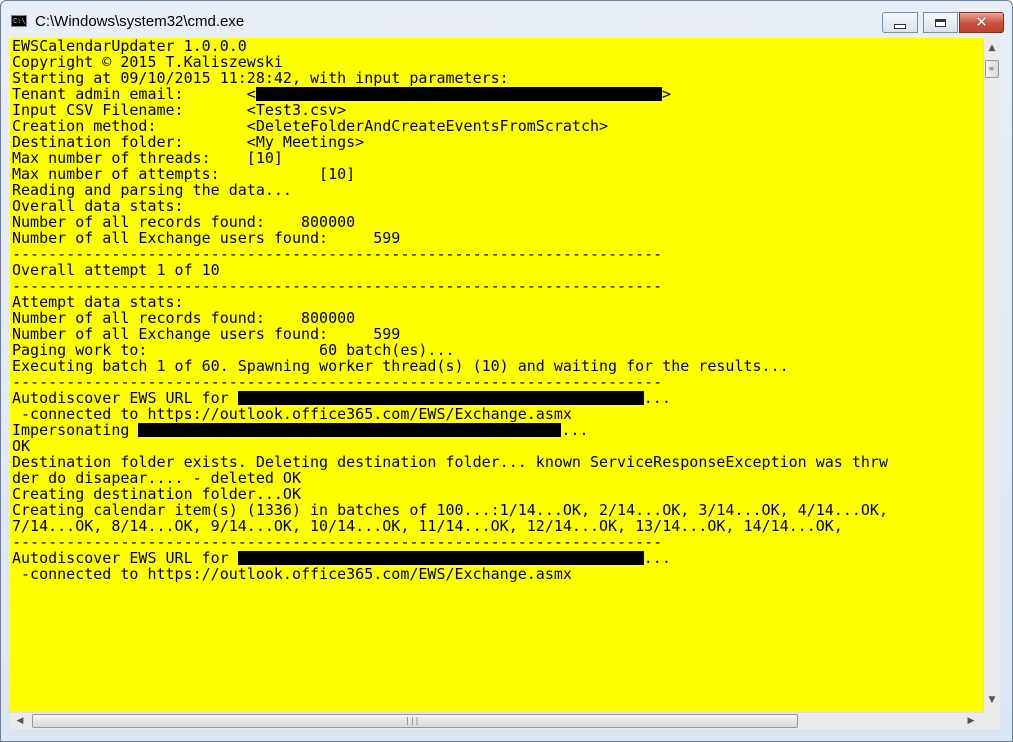 This screenshot has width=1013, height=742. What do you see at coordinates (991, 375) in the screenshot?
I see `vertical-scrollbar: ▲ ≡ ▼` at bounding box center [991, 375].